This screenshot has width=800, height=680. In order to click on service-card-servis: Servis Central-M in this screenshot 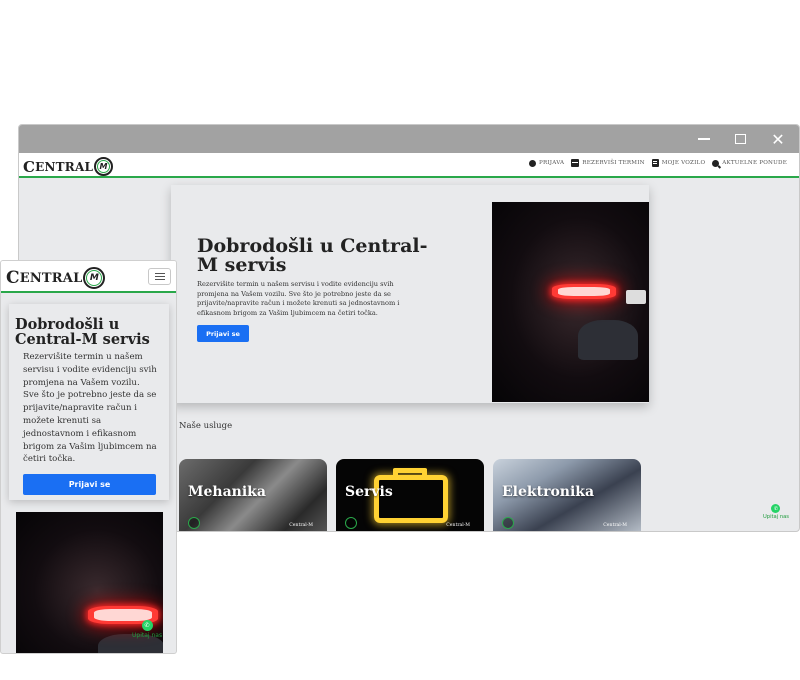, I will do `click(410, 495)`.